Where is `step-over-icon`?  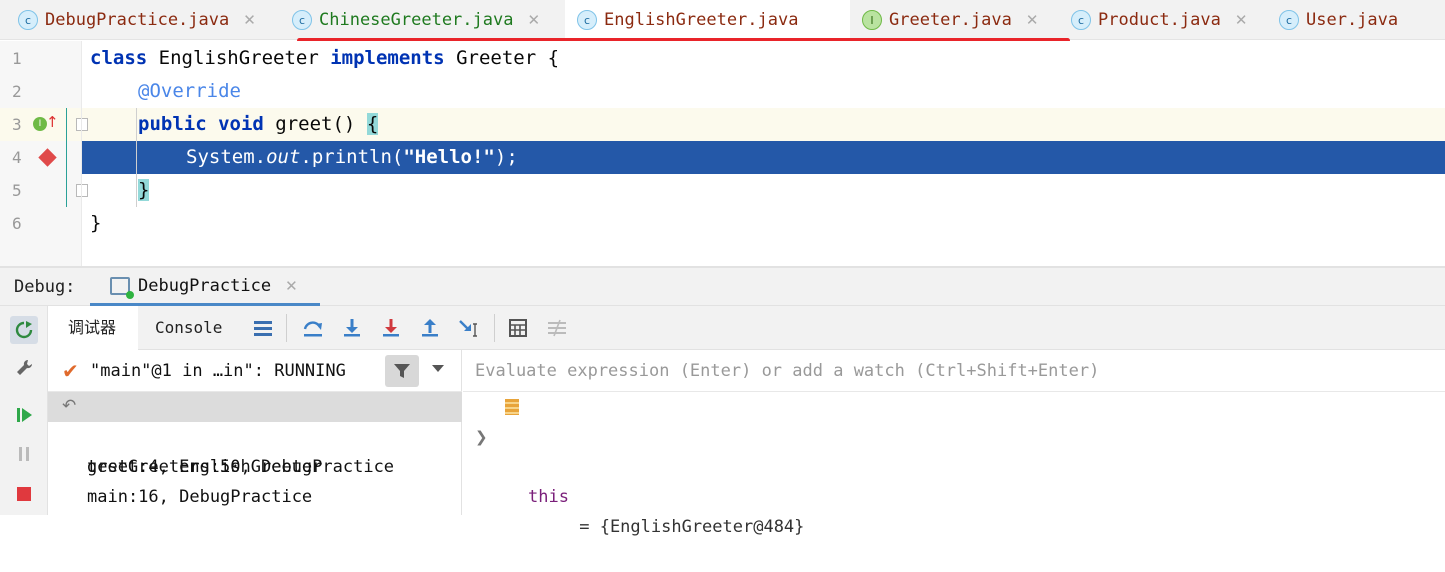
step-over-icon is located at coordinates (312, 329).